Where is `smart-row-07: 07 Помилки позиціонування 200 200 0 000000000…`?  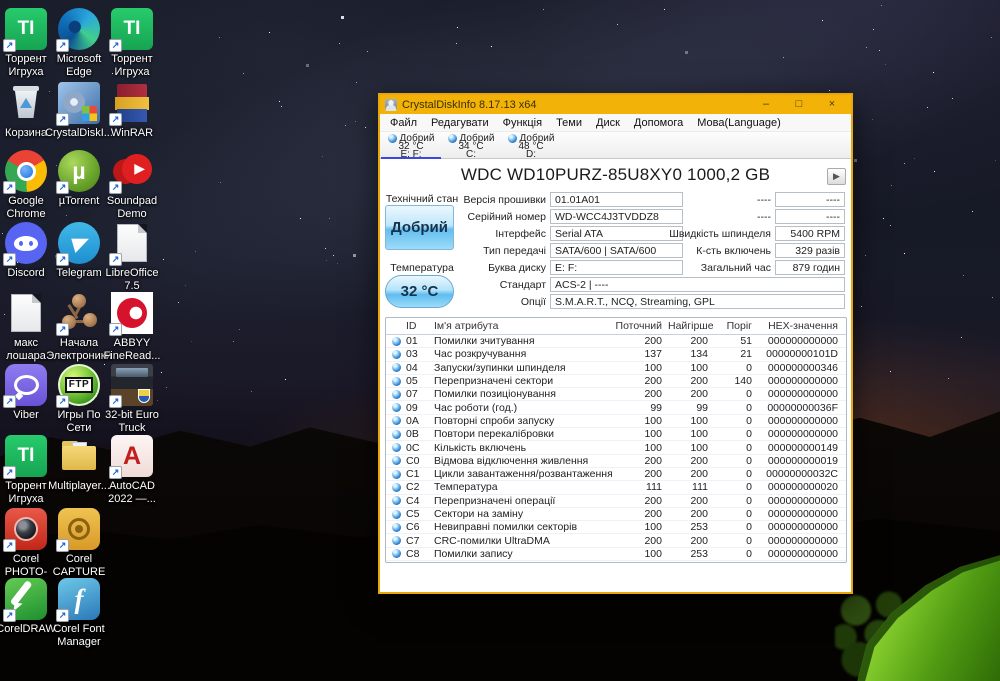
smart-row-07: 07 Помилки позиціонування 200 200 0 000000000… is located at coordinates (616, 395).